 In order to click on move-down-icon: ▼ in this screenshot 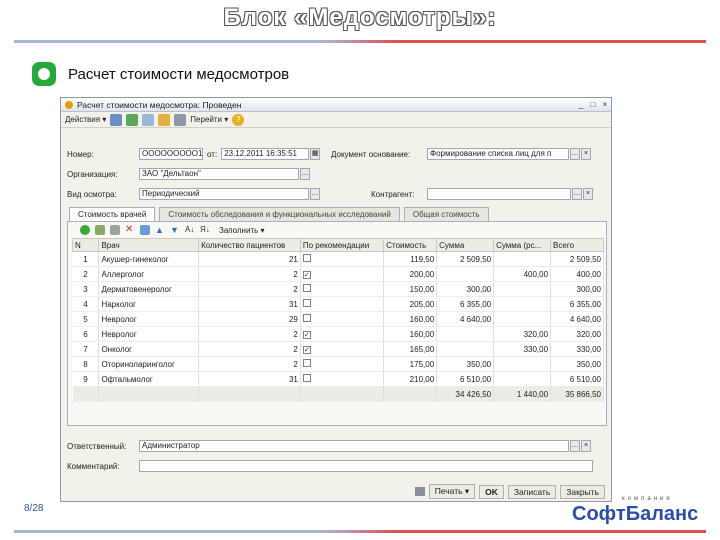, I will do `click(175, 230)`.